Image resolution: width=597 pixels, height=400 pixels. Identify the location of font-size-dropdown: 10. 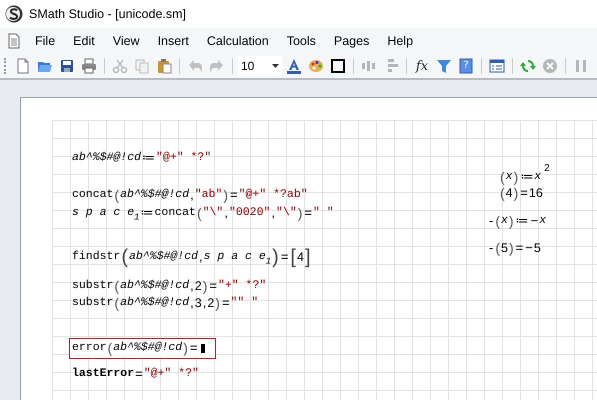
(260, 66).